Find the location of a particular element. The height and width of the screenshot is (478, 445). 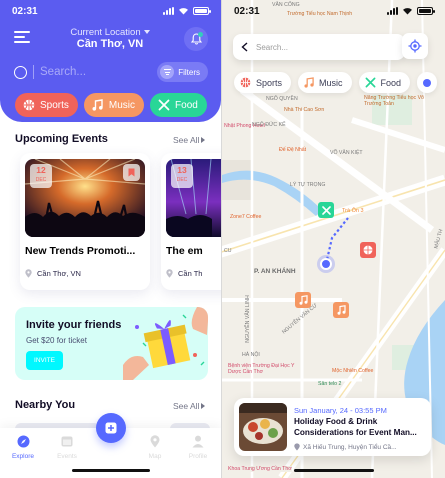

event-location: Cần Thơ, VN is located at coordinates (53, 273).